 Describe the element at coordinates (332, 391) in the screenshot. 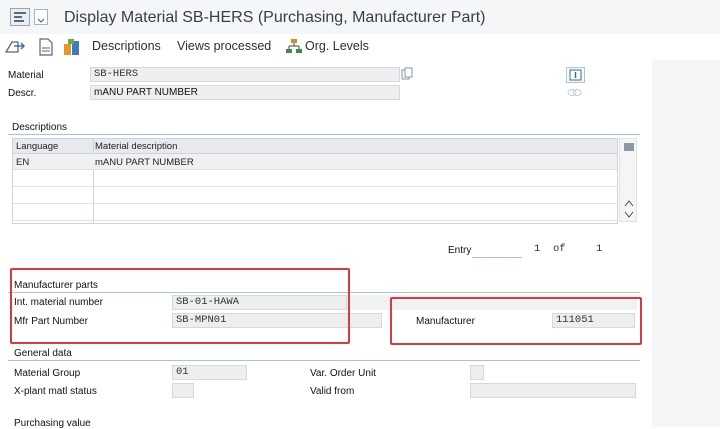

I see `valid-from-label: Valid from` at that location.